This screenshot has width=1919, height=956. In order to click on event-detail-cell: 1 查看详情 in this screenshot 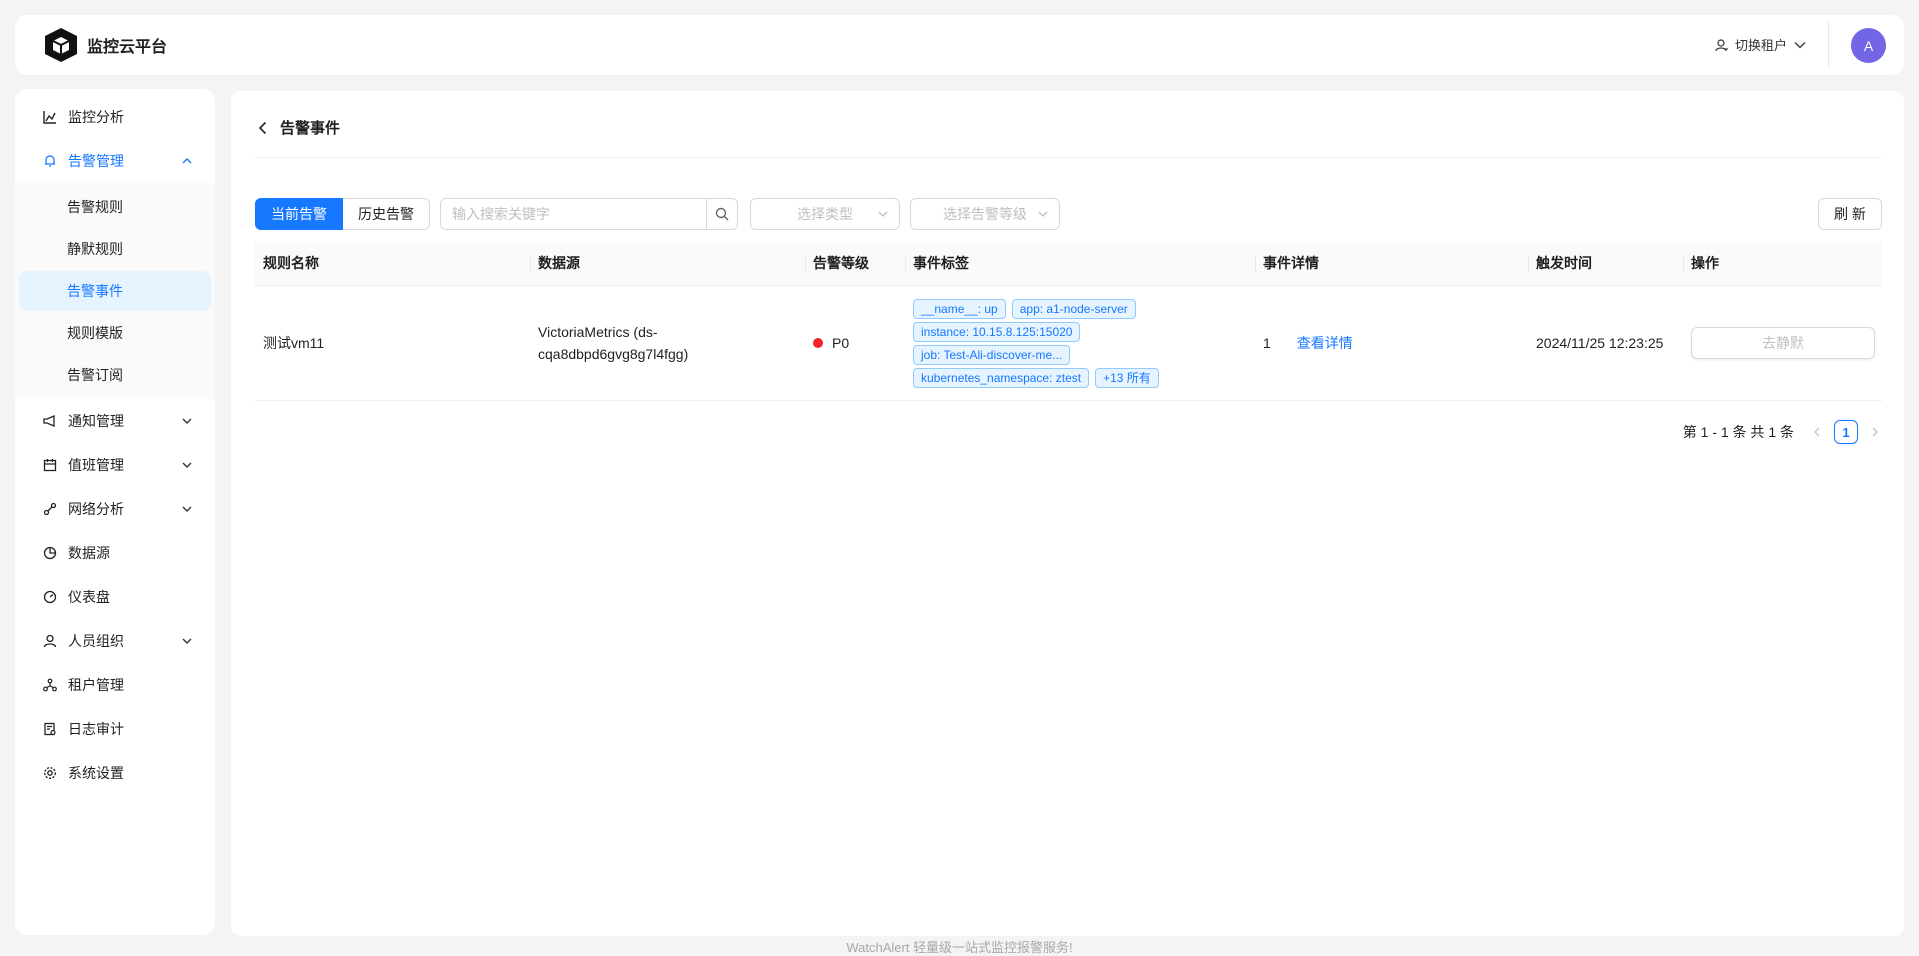, I will do `click(1391, 343)`.